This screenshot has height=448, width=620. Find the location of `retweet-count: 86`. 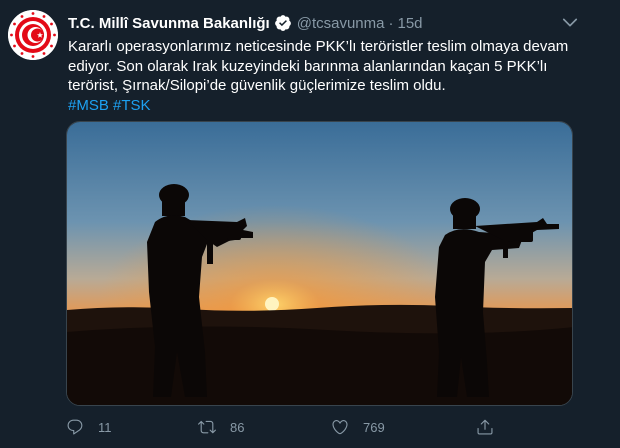

retweet-count: 86 is located at coordinates (237, 427).